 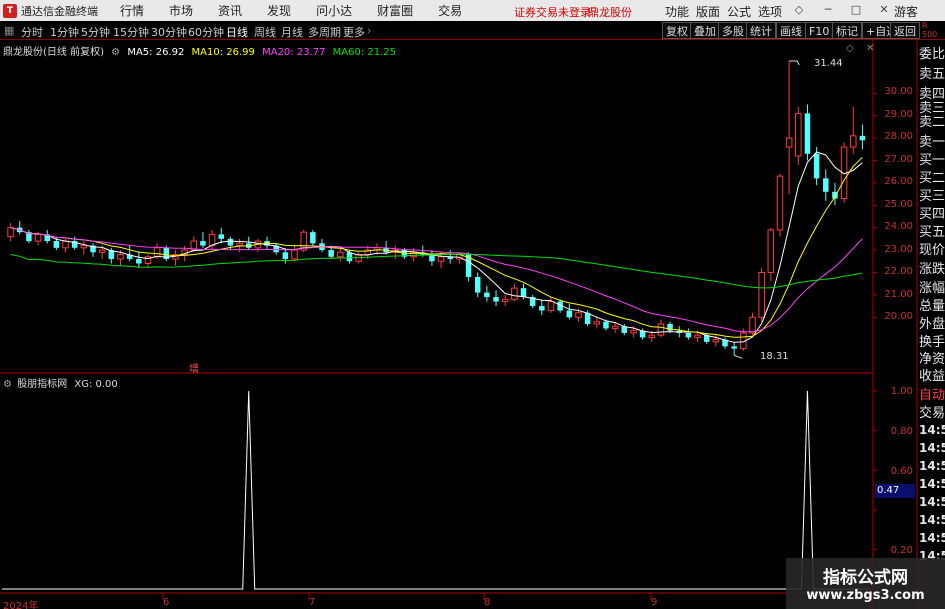 I want to click on period-daily: 日线, so click(x=237, y=32).